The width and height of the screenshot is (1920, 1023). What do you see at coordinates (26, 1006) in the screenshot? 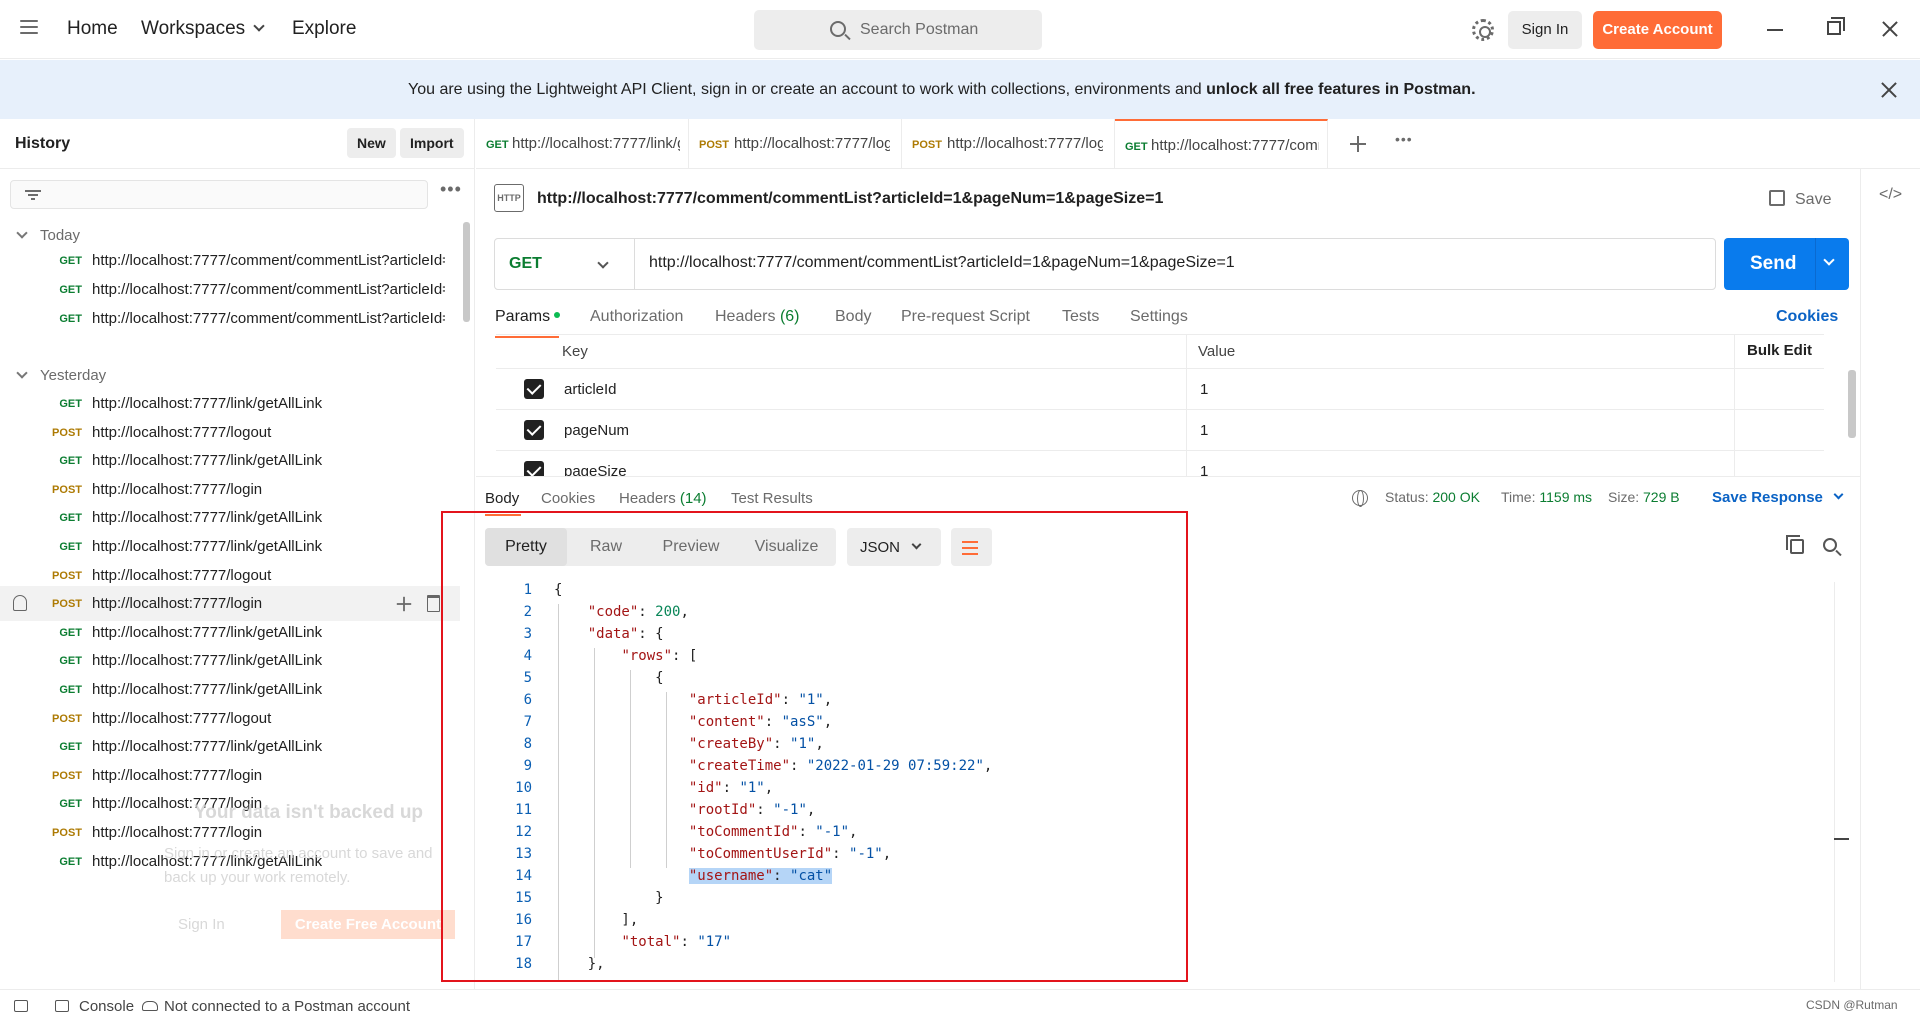
I see `toggle-sidebar-icon` at bounding box center [26, 1006].